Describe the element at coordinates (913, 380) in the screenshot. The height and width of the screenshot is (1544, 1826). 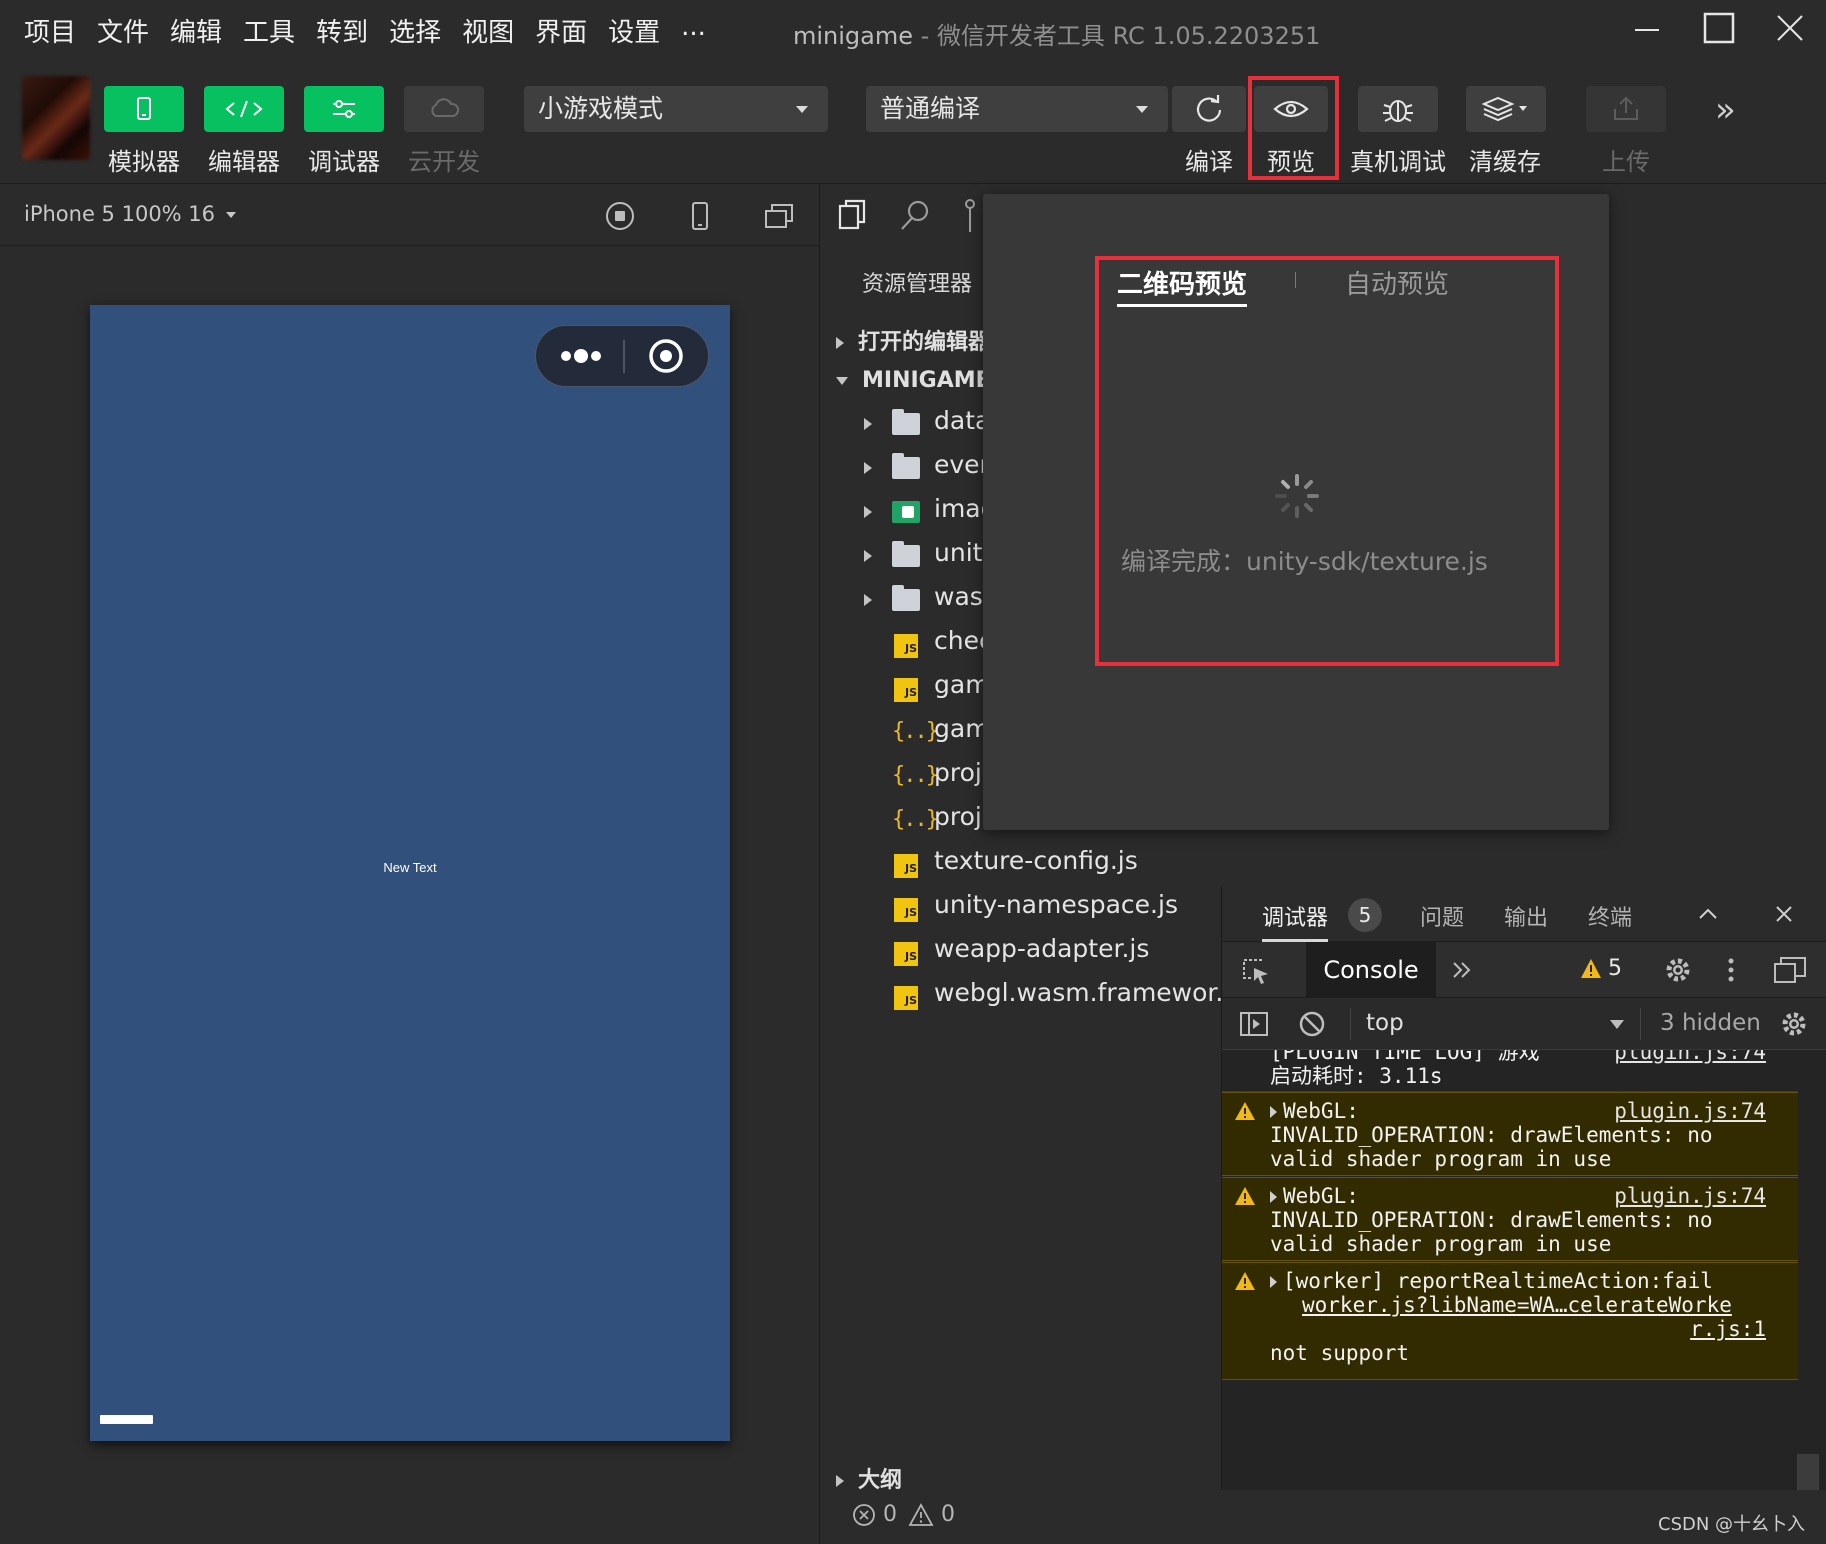
I see `minigame-root-section: MINIGAME` at that location.